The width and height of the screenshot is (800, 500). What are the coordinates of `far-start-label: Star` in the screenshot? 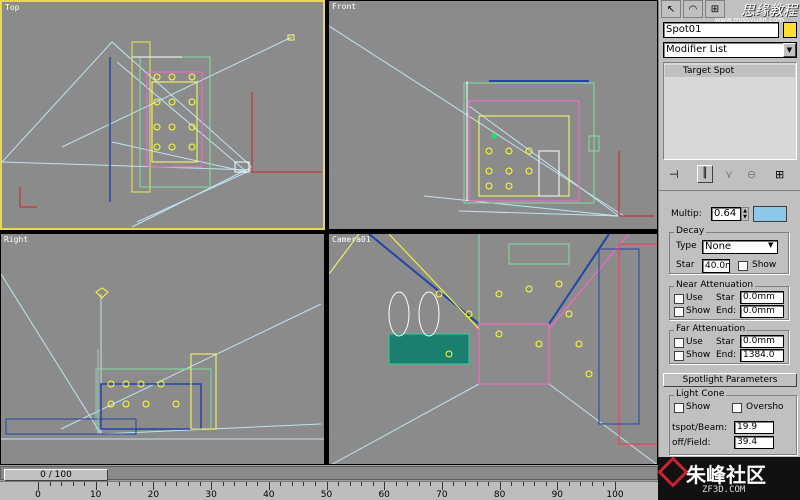 It's located at (725, 342).